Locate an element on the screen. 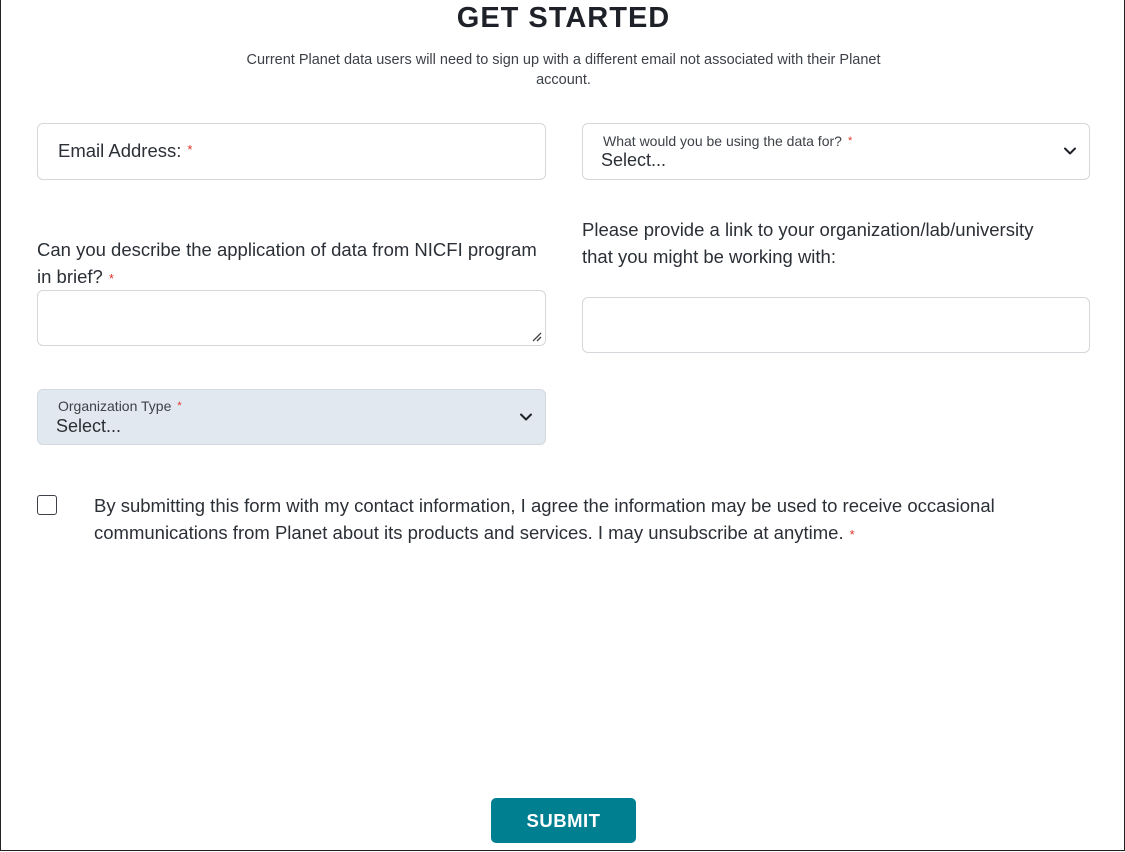 This screenshot has width=1125, height=852. email-label-text: Email Address: is located at coordinates (120, 150).